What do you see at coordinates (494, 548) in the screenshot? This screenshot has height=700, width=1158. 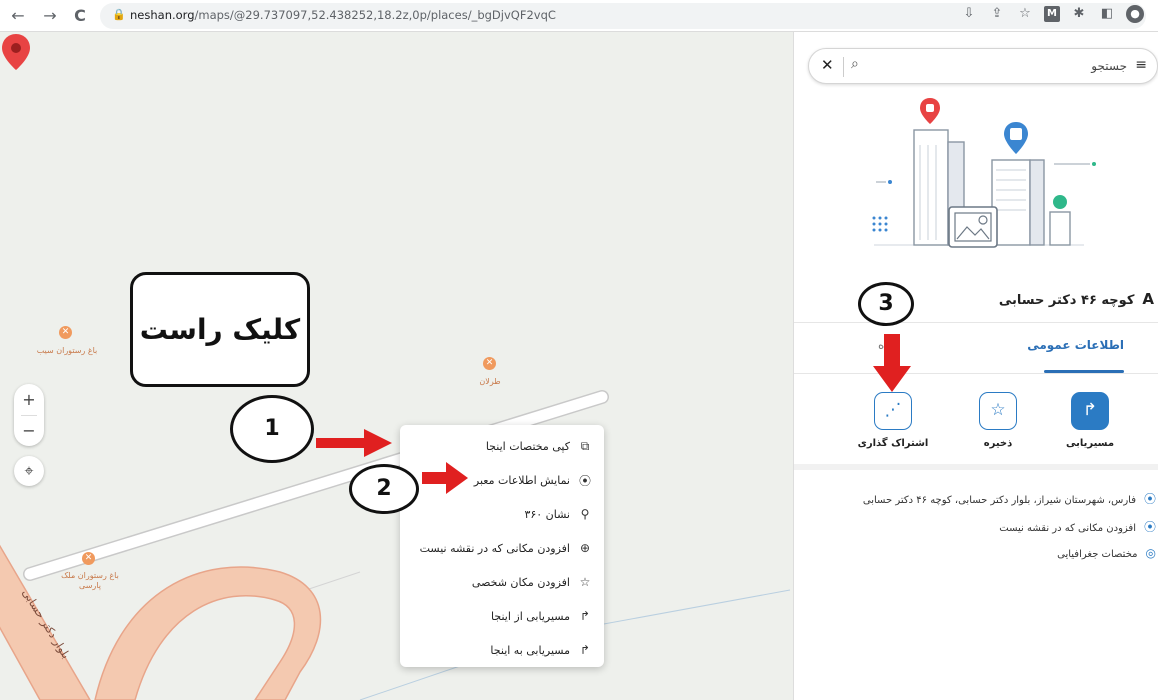 I see `menu-item-label: افزودن مکانی که در نقشه نیست` at bounding box center [494, 548].